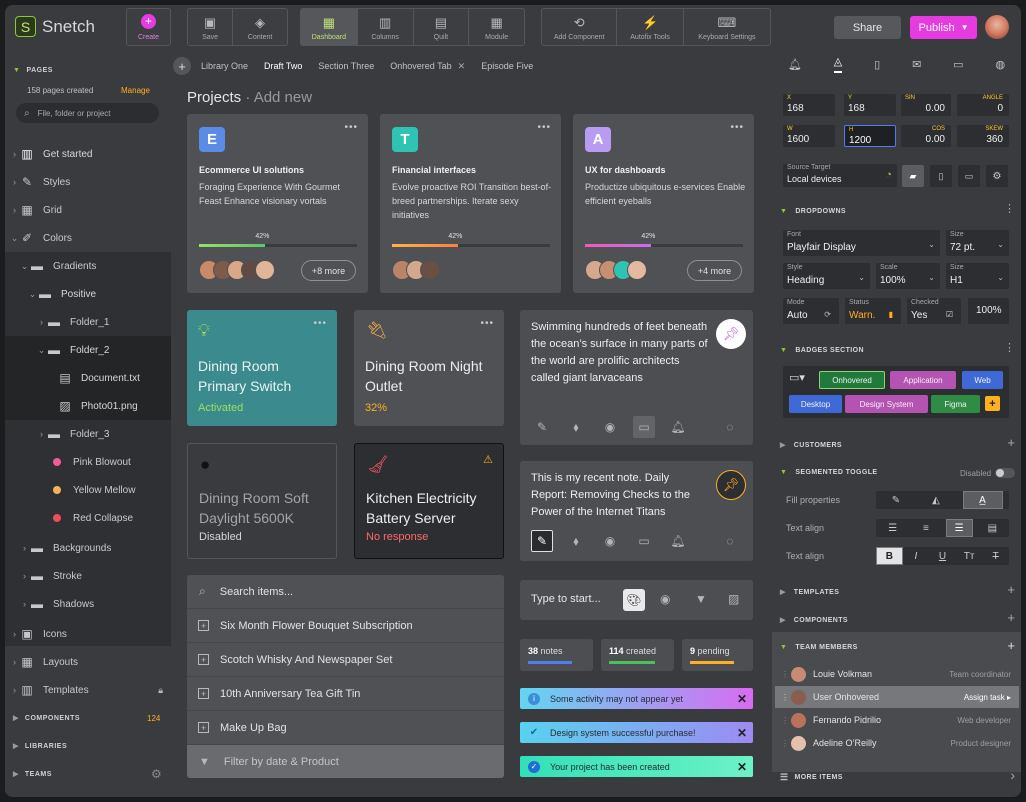 This screenshot has width=1026, height=802. Describe the element at coordinates (958, 64) in the screenshot. I see `folder-icon: ▭` at that location.